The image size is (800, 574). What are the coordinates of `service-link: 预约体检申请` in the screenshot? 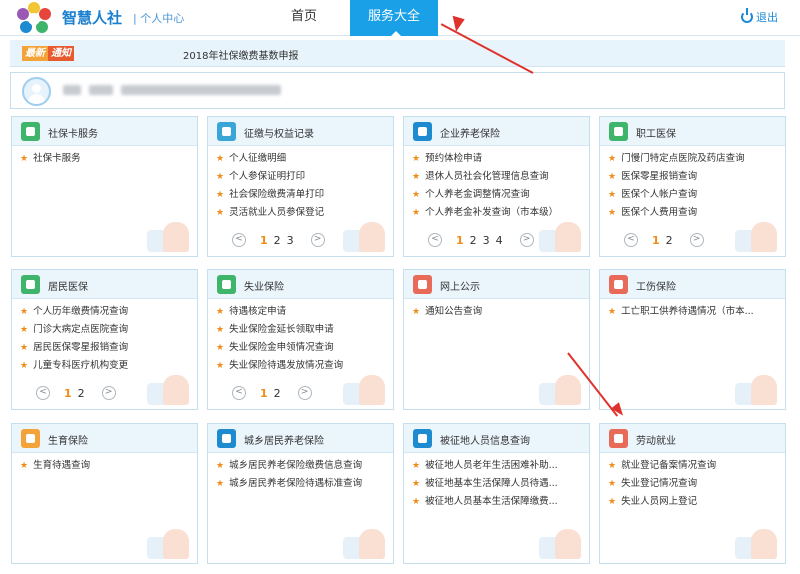 It's located at (498, 159).